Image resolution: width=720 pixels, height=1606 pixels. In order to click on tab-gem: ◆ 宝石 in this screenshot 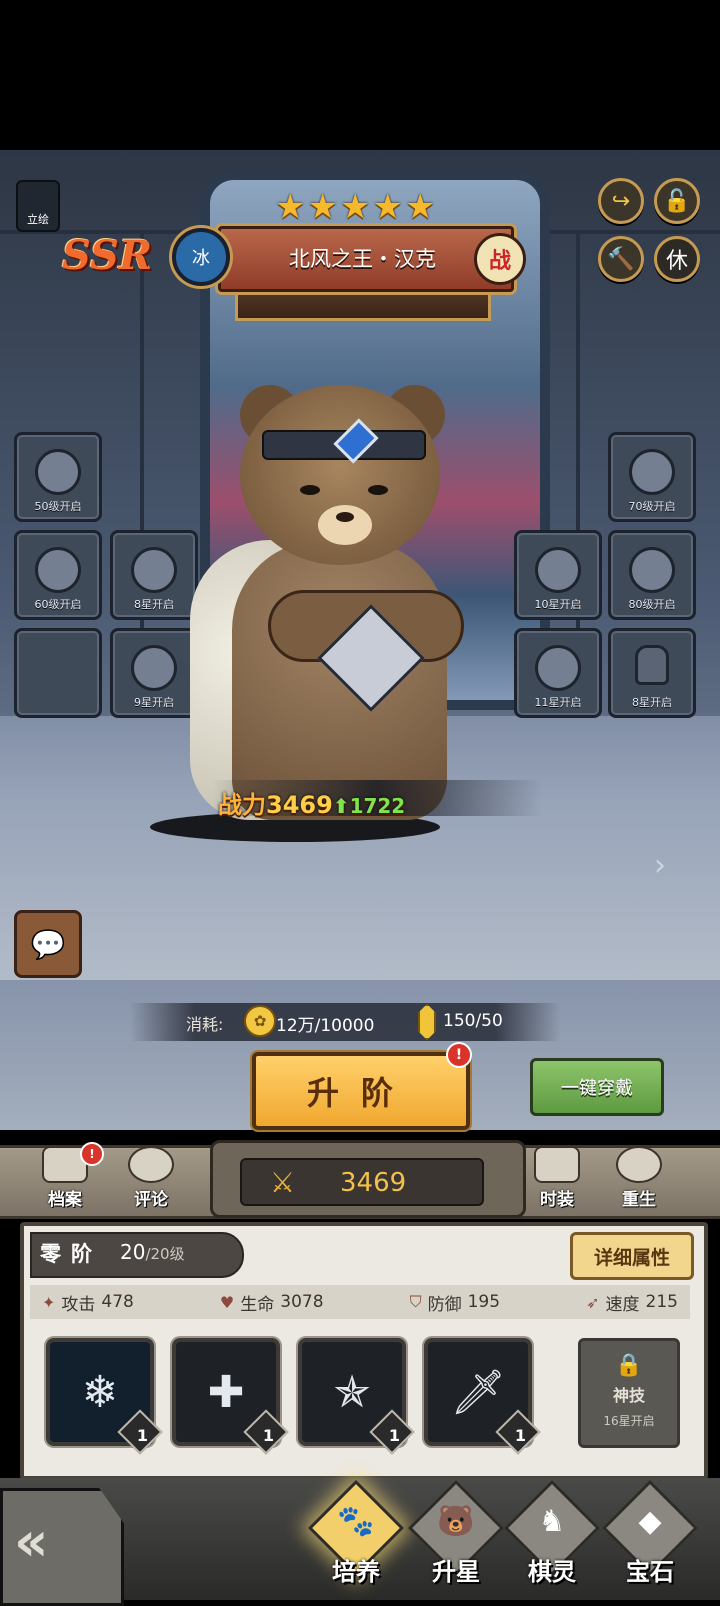, I will do `click(650, 1535)`.